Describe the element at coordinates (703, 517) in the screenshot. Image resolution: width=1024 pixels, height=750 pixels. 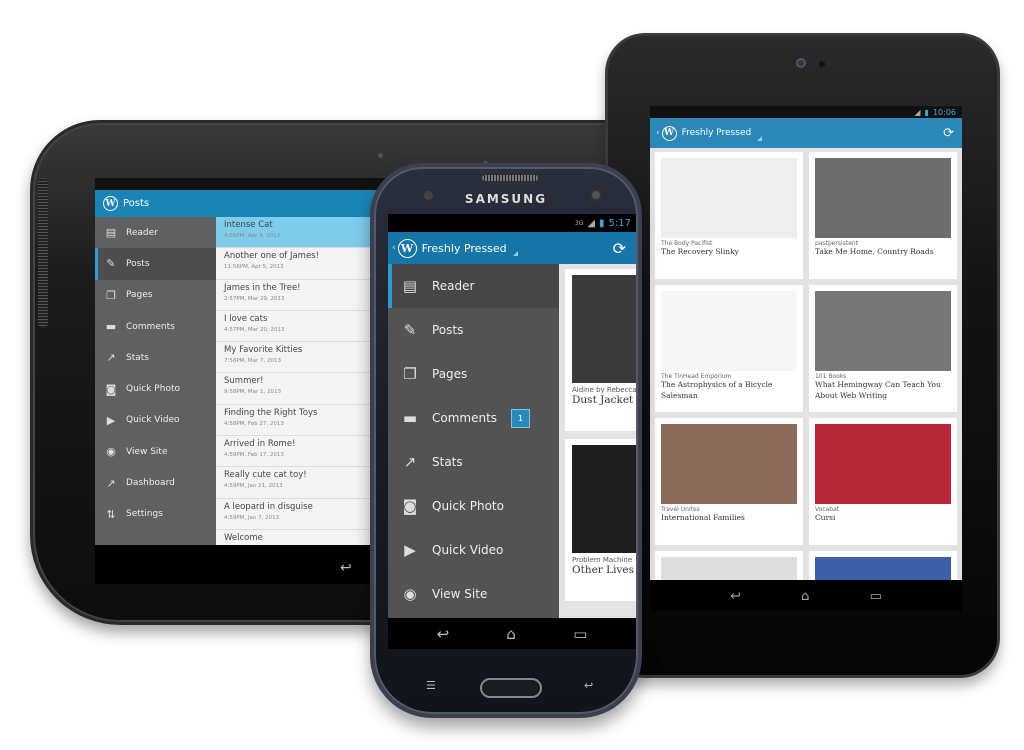
I see `post-title: International Families` at that location.